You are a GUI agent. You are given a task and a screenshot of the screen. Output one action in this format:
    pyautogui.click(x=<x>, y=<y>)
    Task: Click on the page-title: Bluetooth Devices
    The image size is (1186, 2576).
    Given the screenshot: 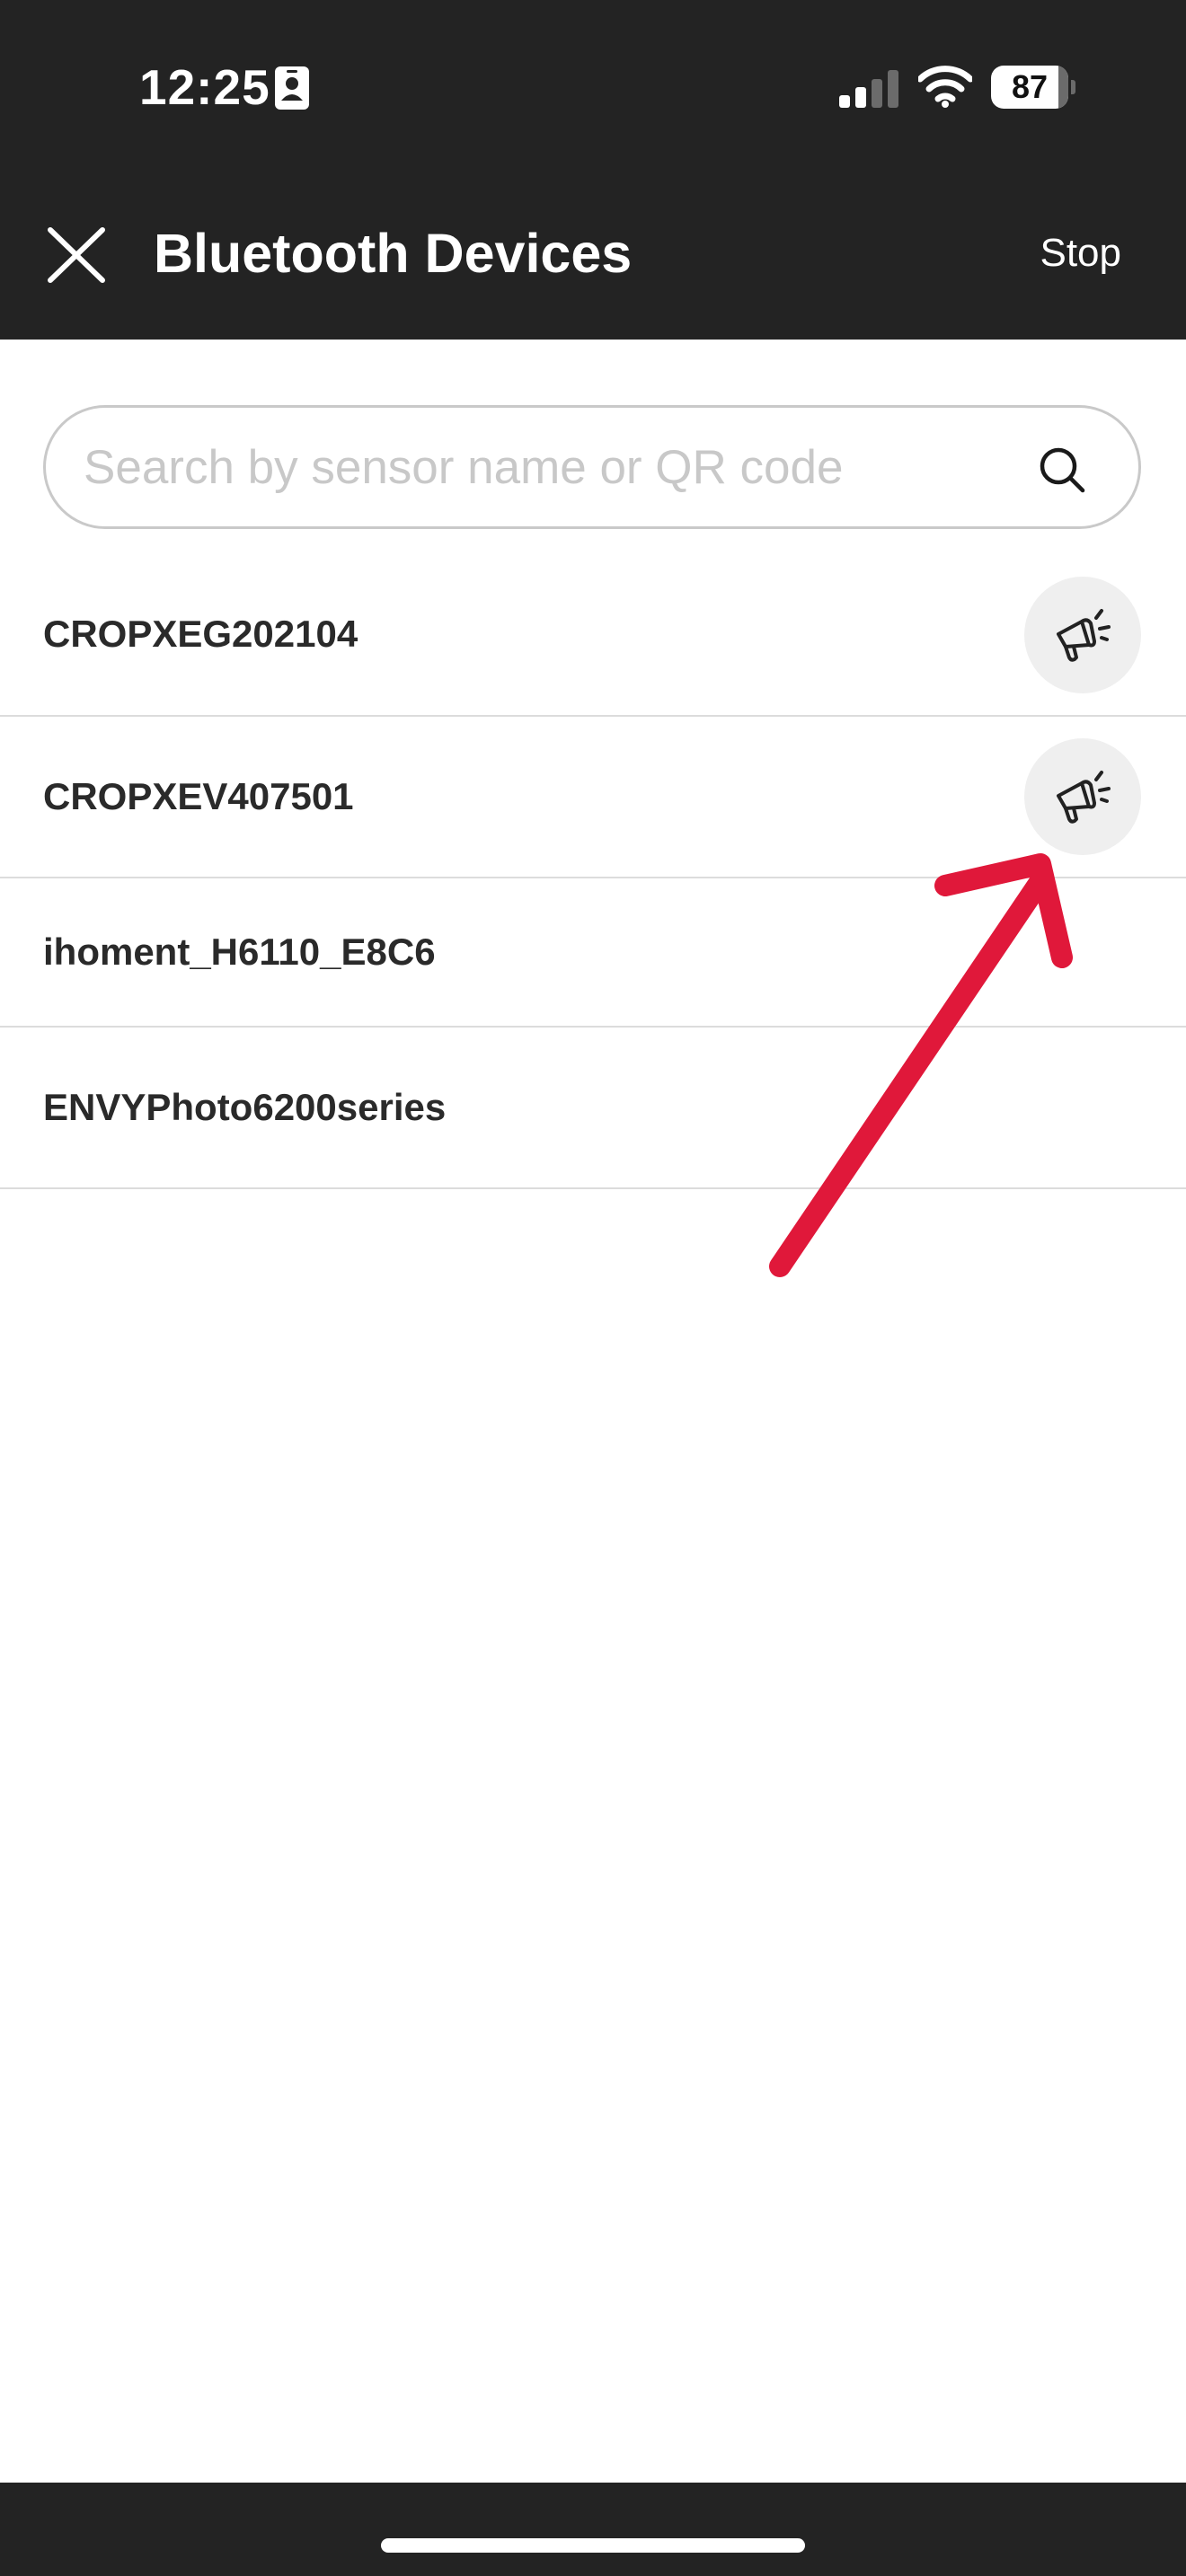 What is the action you would take?
    pyautogui.click(x=393, y=253)
    